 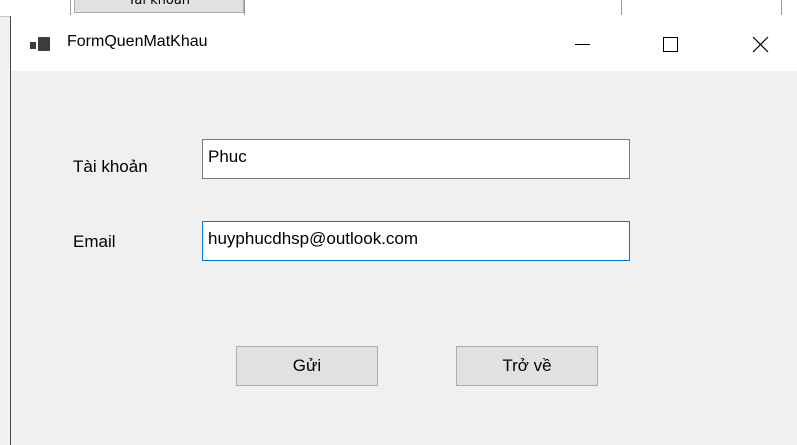 What do you see at coordinates (670, 44) in the screenshot?
I see `maximize-button` at bounding box center [670, 44].